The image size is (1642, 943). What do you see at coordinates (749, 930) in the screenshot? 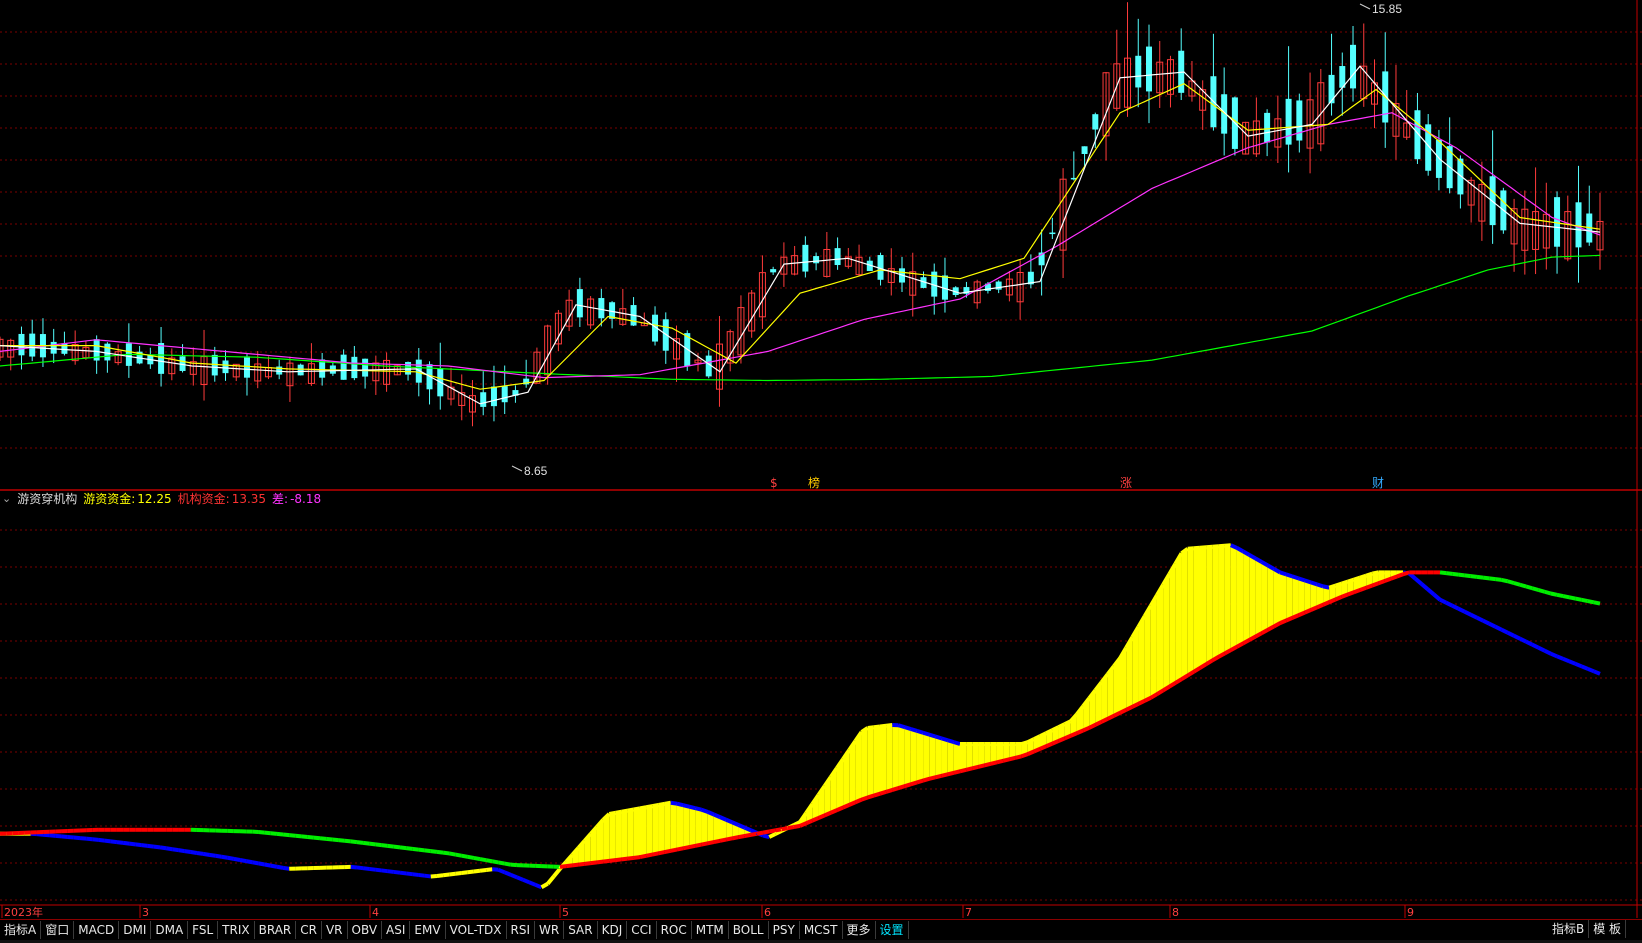
I see `tab-21: BOLL` at bounding box center [749, 930].